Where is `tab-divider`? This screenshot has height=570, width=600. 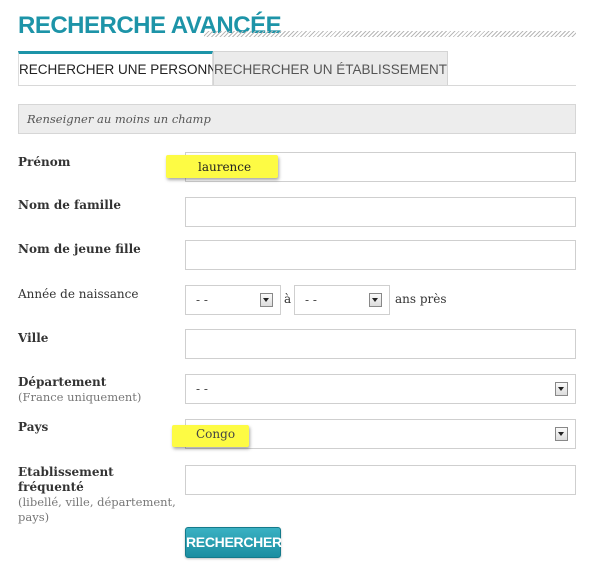
tab-divider is located at coordinates (297, 85).